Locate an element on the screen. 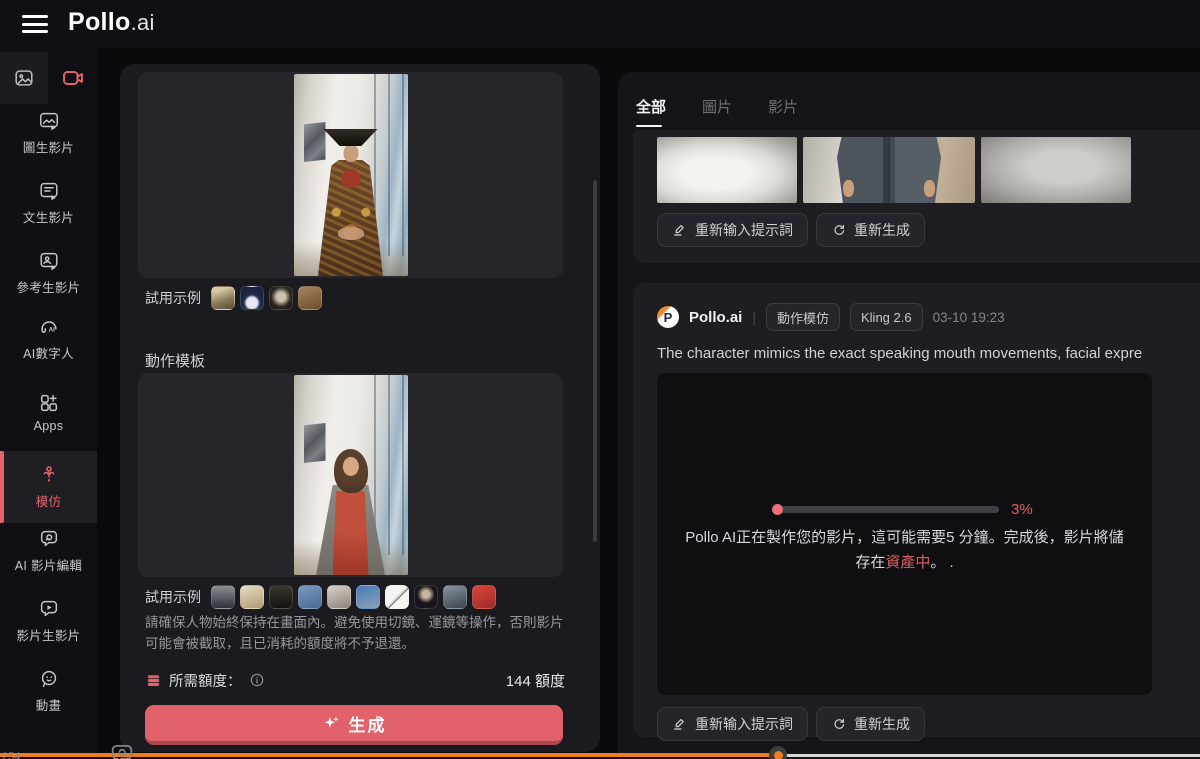  job-card-header: P Pollo.ai | 動作模仿 Kling 2.6 03-10 19:23 is located at coordinates (831, 317).